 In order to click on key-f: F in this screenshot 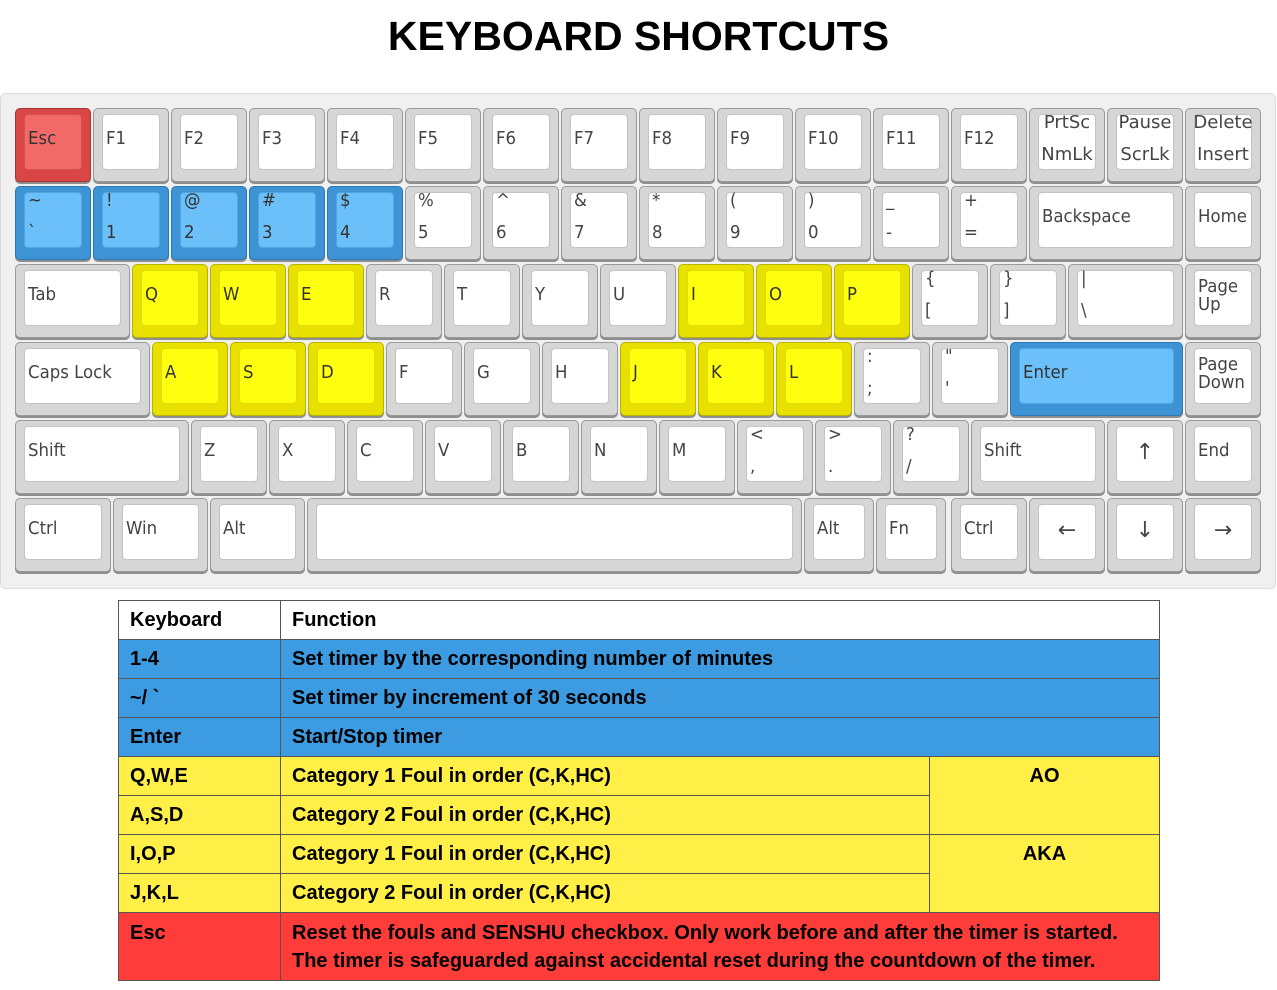, I will do `click(424, 379)`.